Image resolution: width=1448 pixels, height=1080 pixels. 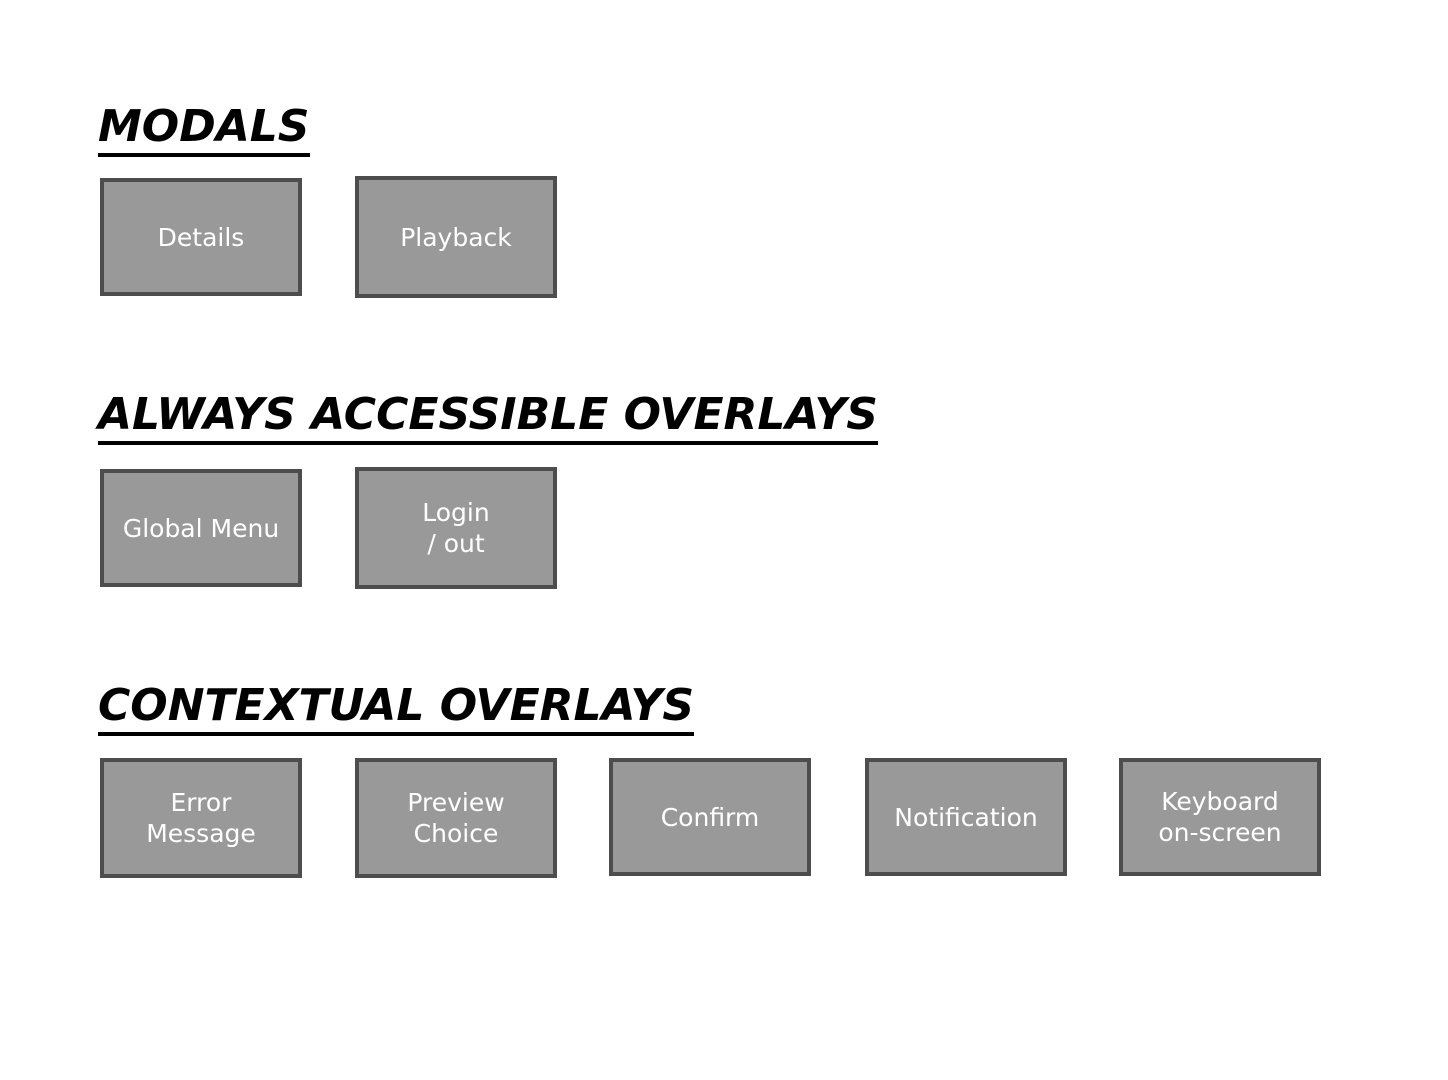 I want to click on section-heading-contextual-overlays-text: CONTEXTUAL OVERLAYS, so click(x=396, y=710).